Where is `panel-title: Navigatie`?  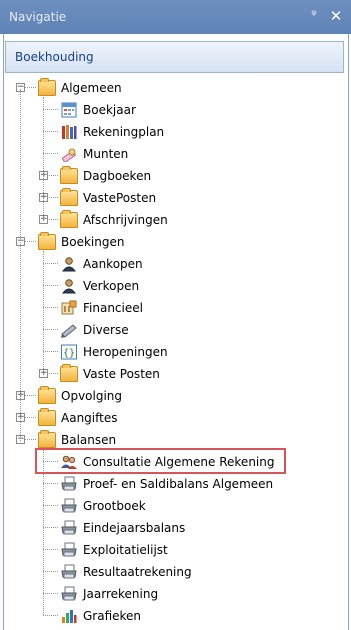 panel-title: Navigatie is located at coordinates (38, 17).